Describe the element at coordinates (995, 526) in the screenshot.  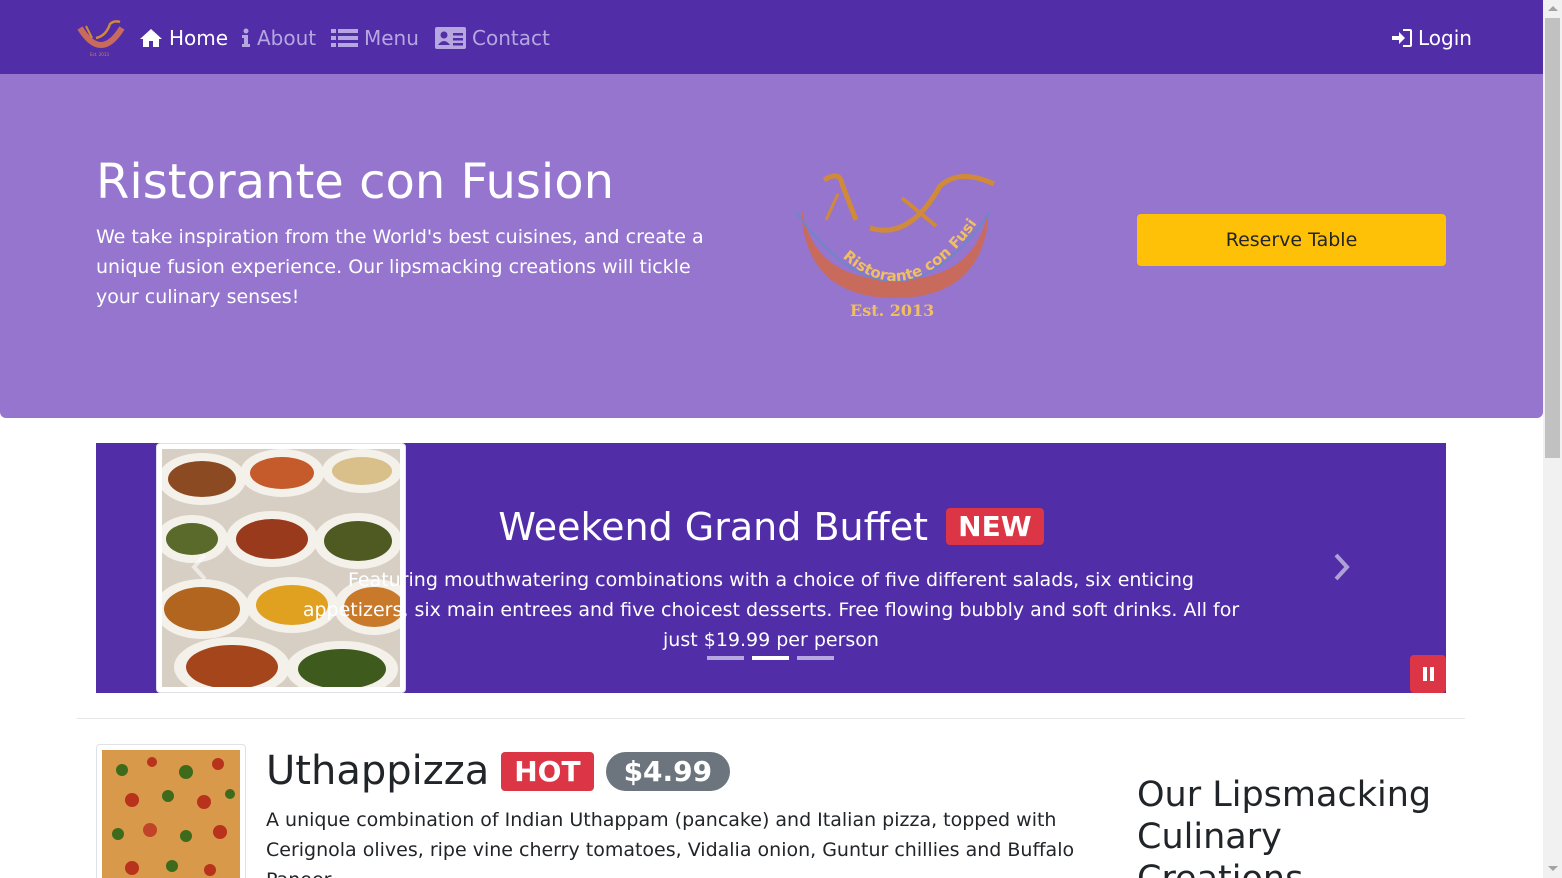
I see `new-badge: NEW` at that location.